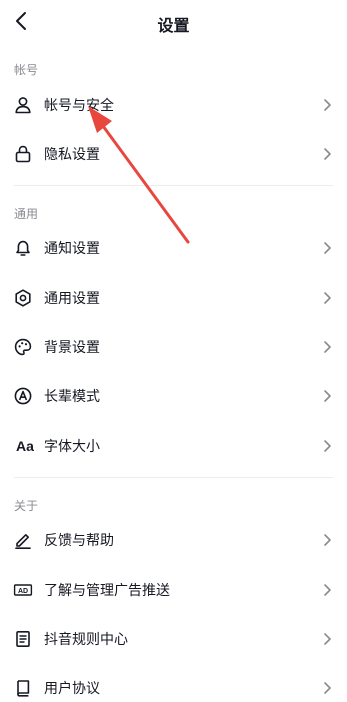 This screenshot has height=702, width=347. Describe the element at coordinates (72, 689) in the screenshot. I see `row-label: 用户协议` at that location.